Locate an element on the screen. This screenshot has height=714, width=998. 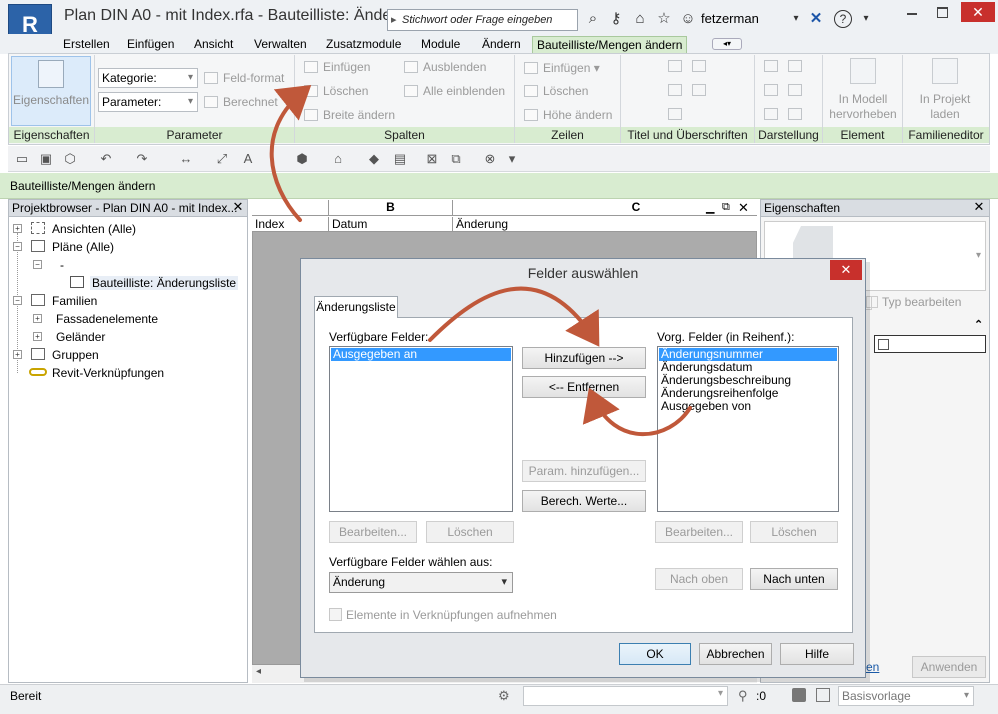
typ-bearbeiten-button: Typ bearbeiten is located at coordinates (913, 302).